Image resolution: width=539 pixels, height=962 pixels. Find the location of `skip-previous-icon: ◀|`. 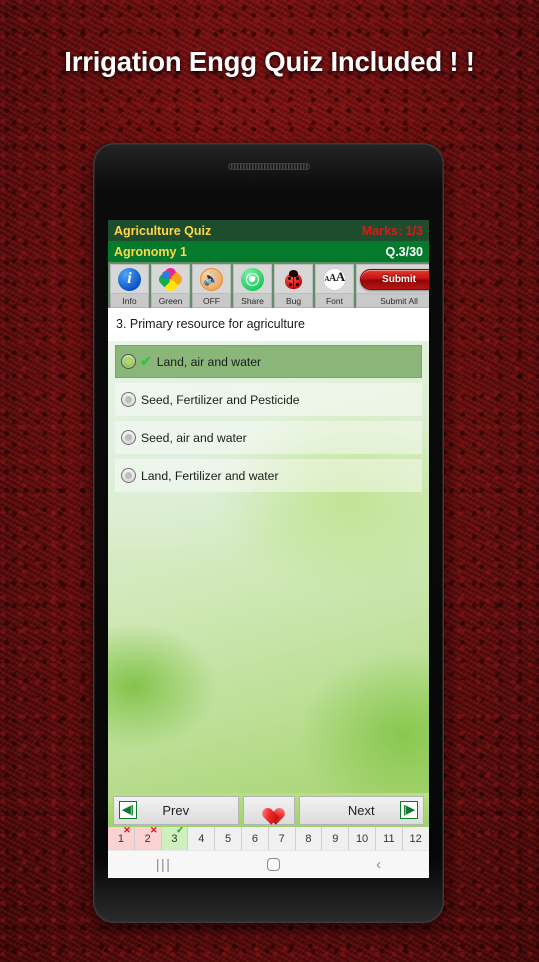

skip-previous-icon: ◀| is located at coordinates (128, 810).